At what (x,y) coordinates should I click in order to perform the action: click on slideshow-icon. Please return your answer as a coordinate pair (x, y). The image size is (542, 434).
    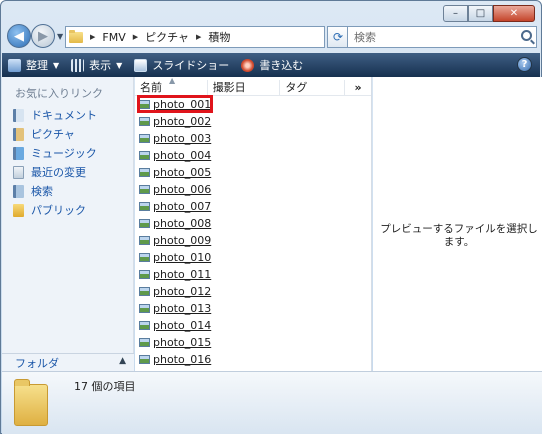
    Looking at the image, I should click on (141, 65).